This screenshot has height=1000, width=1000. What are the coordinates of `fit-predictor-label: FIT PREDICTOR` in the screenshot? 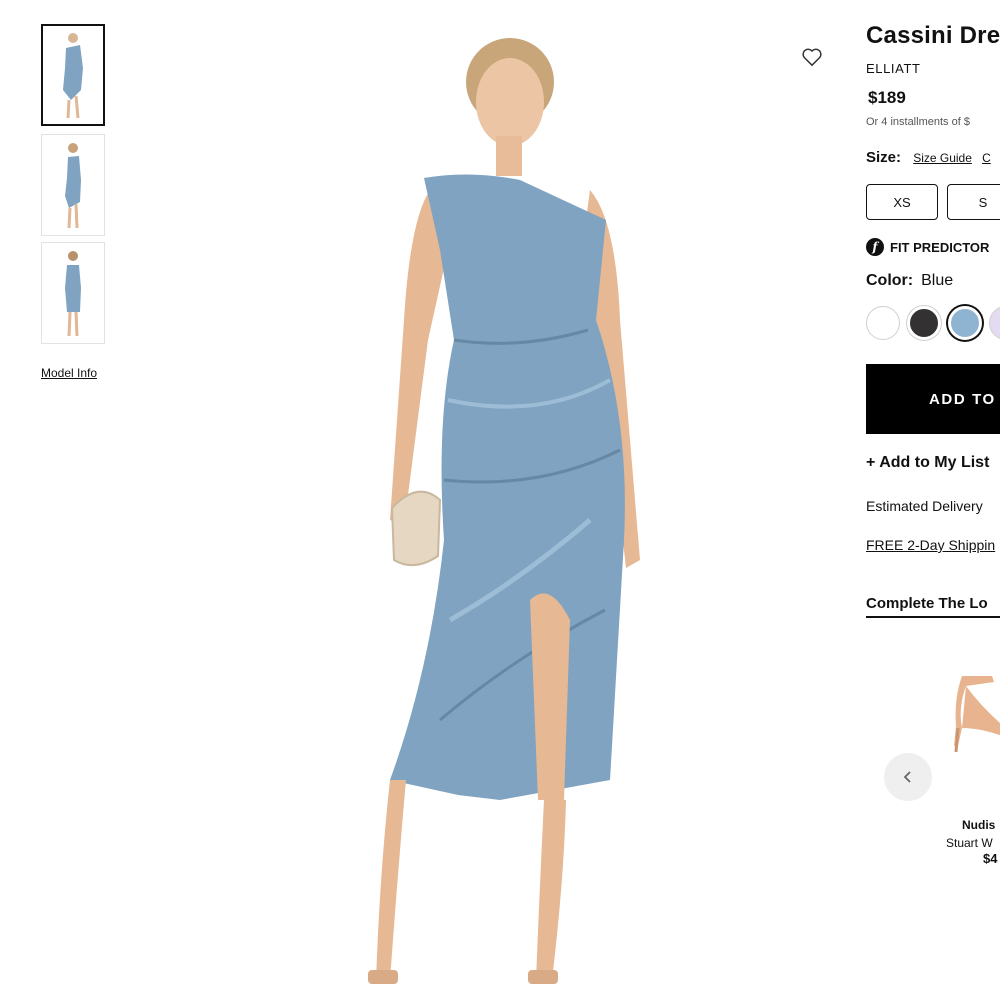 It's located at (940, 247).